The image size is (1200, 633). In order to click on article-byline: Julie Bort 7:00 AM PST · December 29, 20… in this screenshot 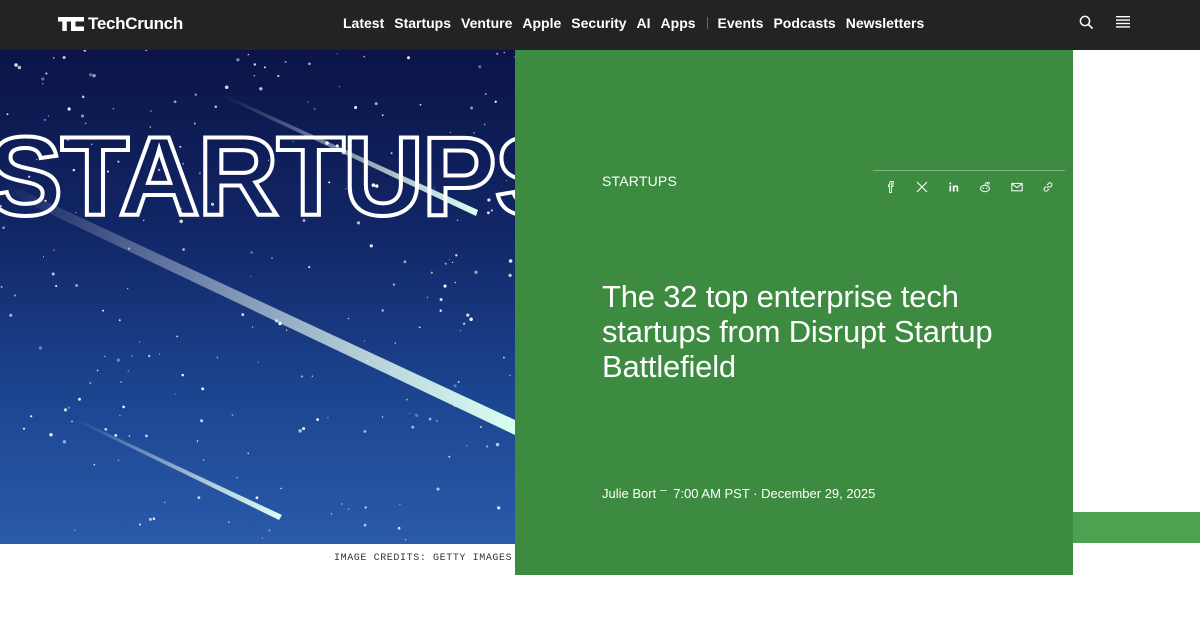, I will do `click(738, 493)`.